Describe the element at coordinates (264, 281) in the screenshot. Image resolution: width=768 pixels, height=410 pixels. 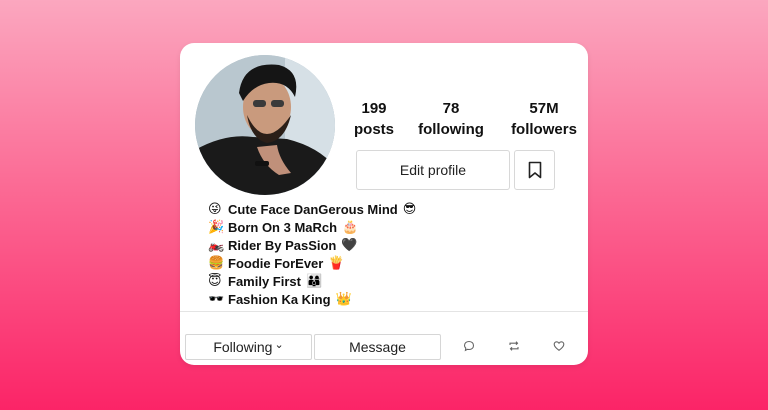
I see `bio-text: Family First` at that location.